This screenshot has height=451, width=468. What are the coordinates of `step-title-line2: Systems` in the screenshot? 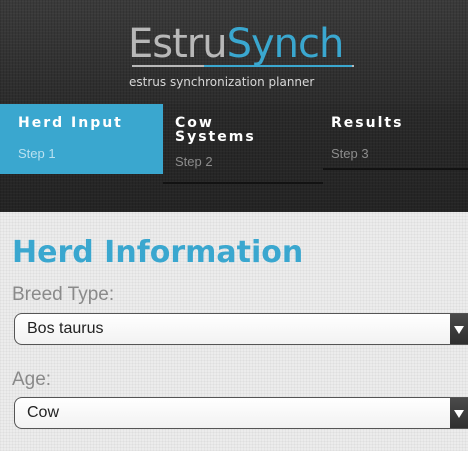 It's located at (215, 137).